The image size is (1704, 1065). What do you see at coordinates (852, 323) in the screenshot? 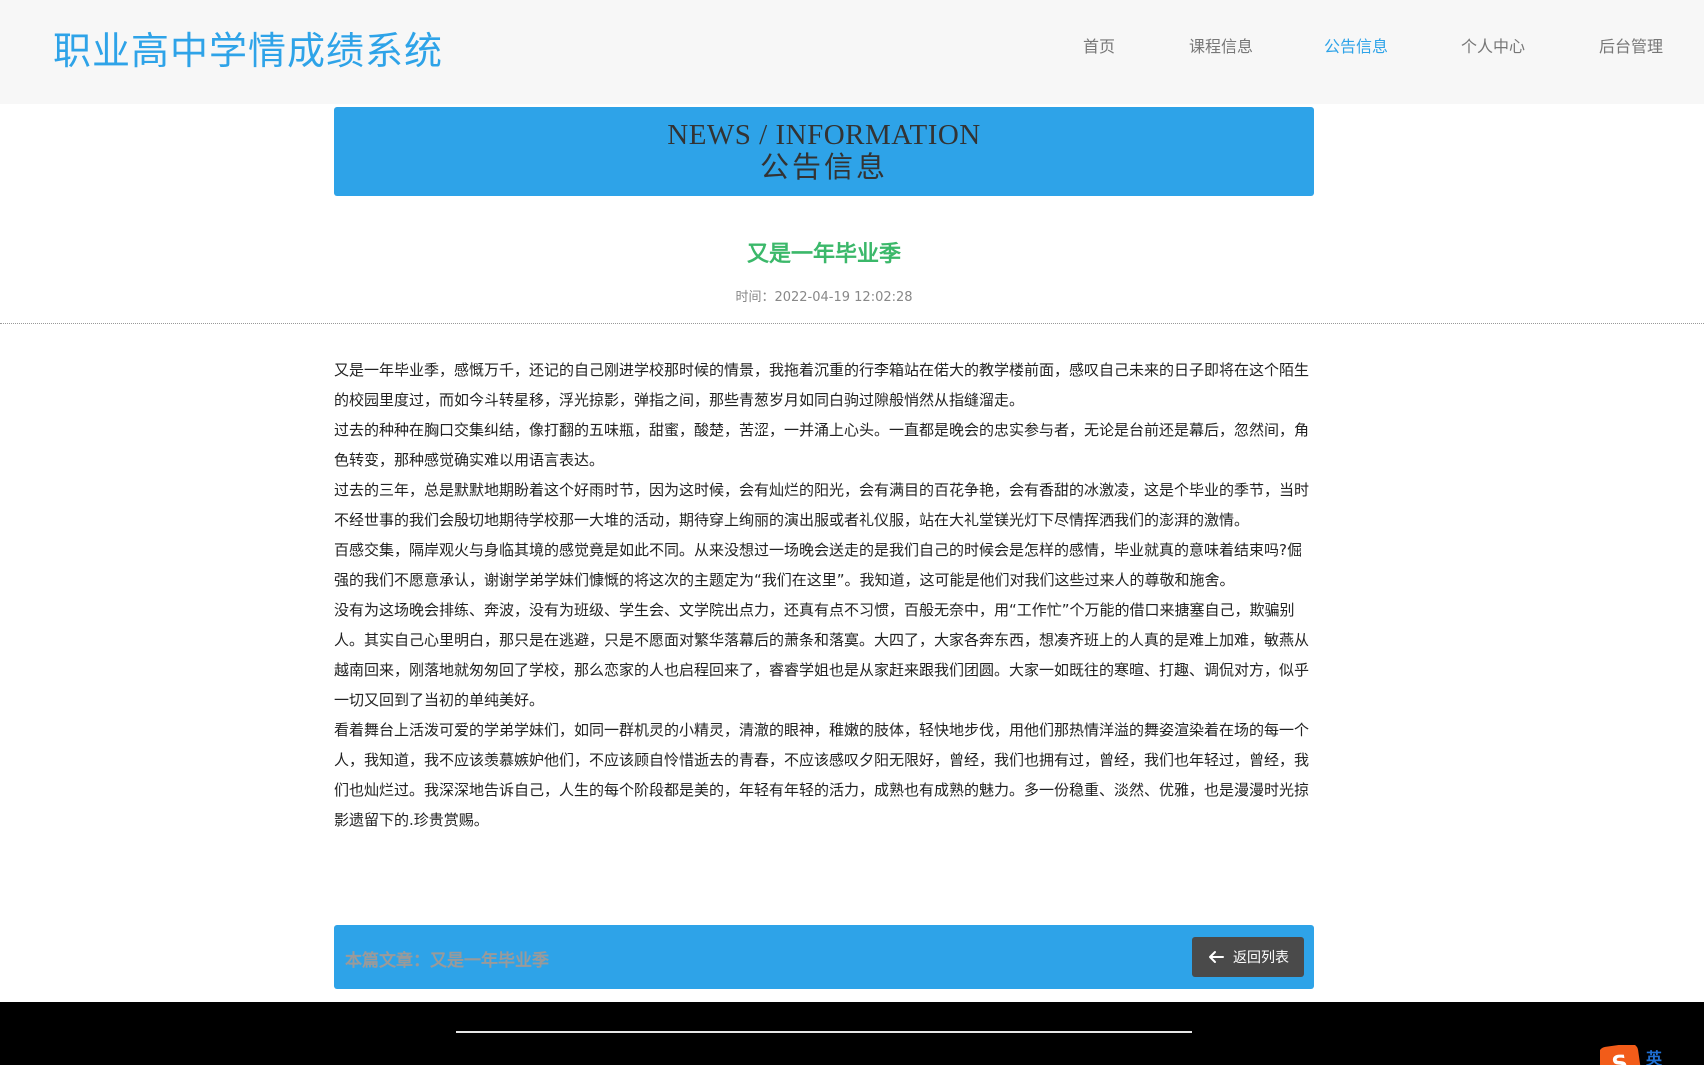
I see `divider` at bounding box center [852, 323].